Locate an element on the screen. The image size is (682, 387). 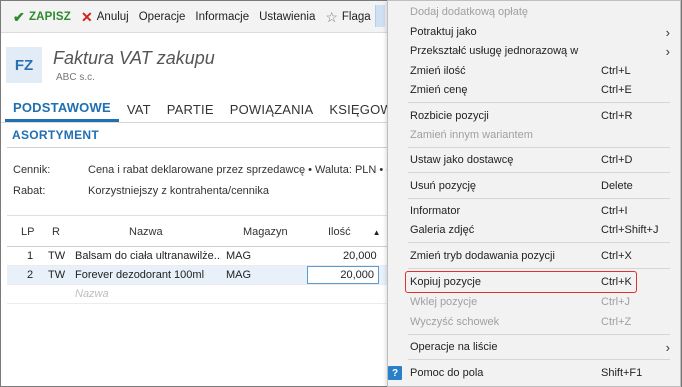
menu-item-label: Potraktuj jako is located at coordinates (443, 32).